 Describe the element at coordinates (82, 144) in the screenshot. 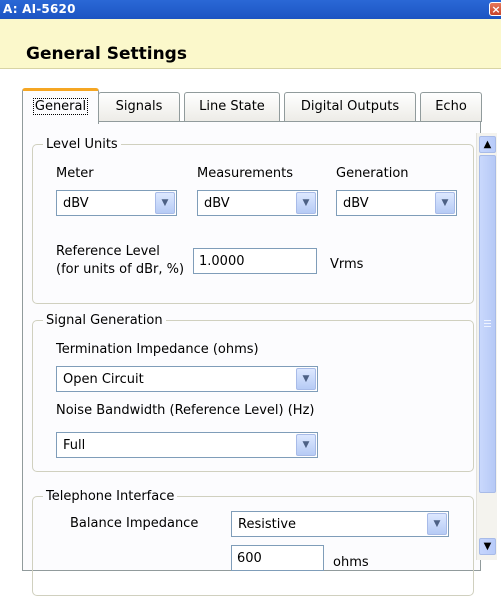

I see `level-units-legend: Level Units` at that location.